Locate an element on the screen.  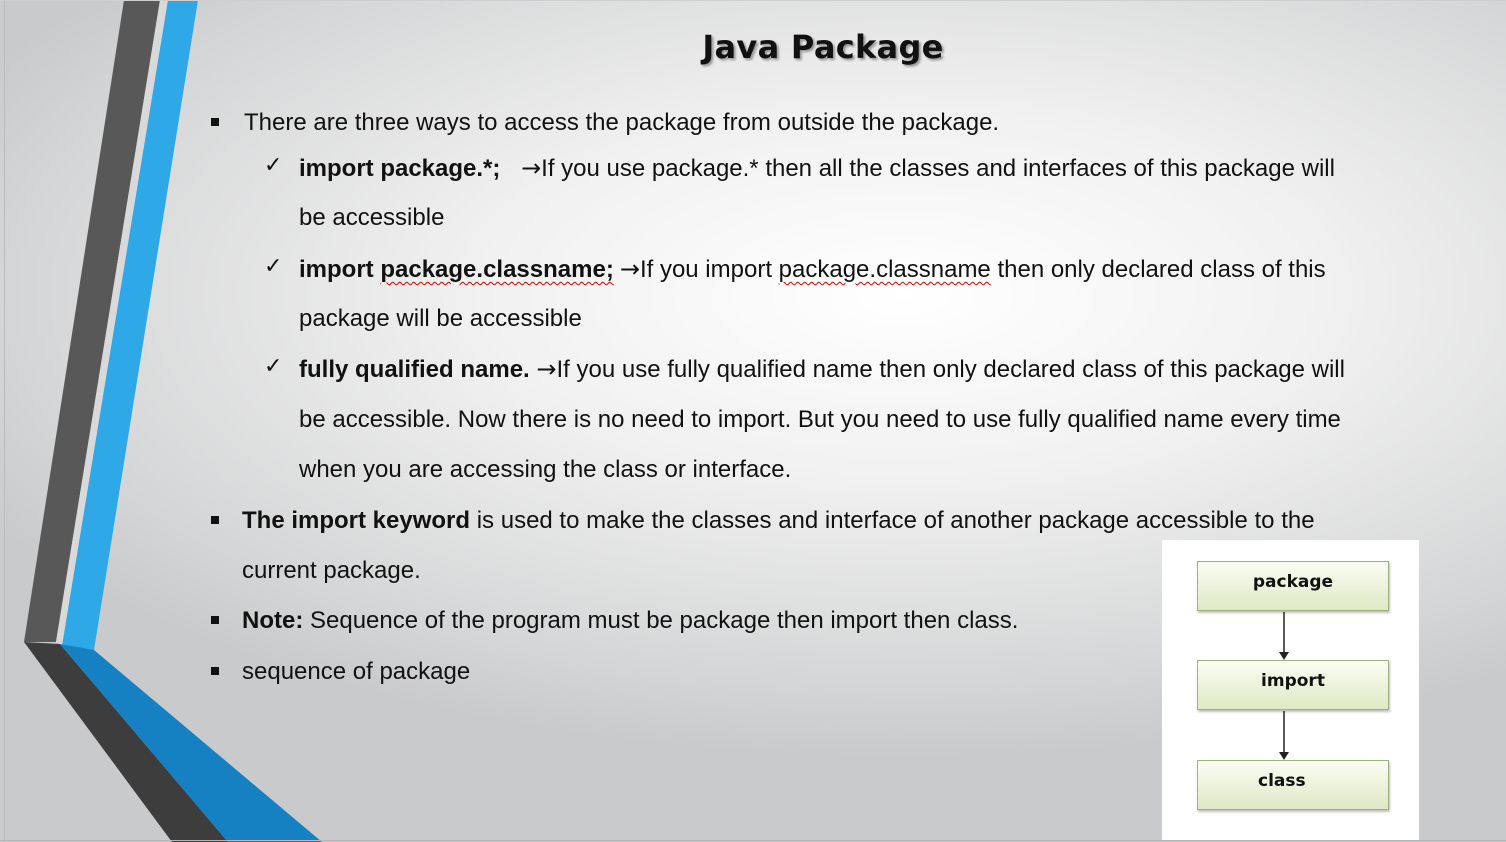
sub-item-2-text-pre: If you import is located at coordinates (705, 269).